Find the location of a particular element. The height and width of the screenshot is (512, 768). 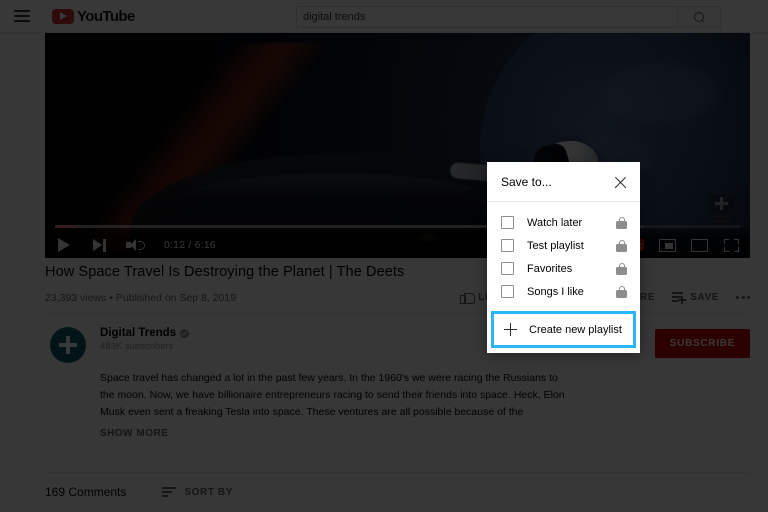

youtube-play-badge-icon is located at coordinates (63, 16).